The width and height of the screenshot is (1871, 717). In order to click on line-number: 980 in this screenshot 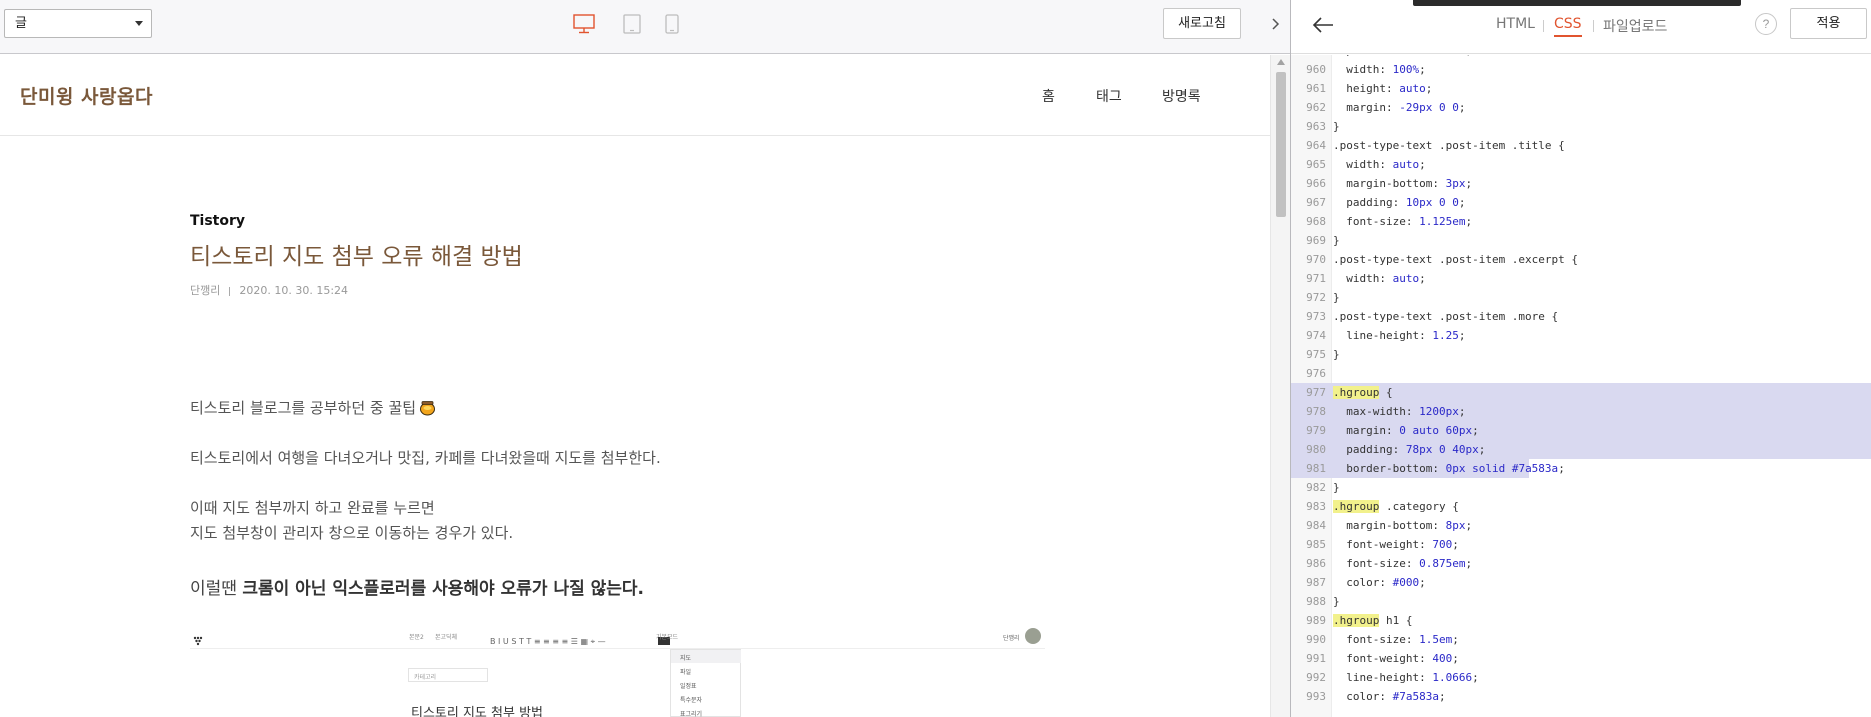, I will do `click(1316, 449)`.